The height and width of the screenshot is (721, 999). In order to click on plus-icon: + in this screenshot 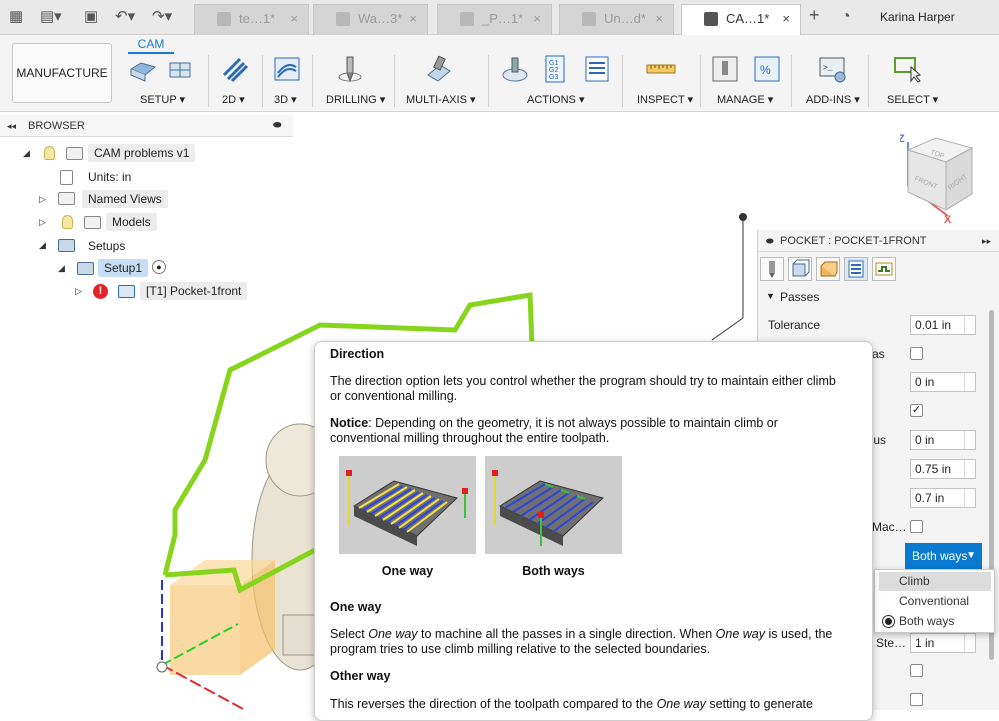, I will do `click(814, 15)`.